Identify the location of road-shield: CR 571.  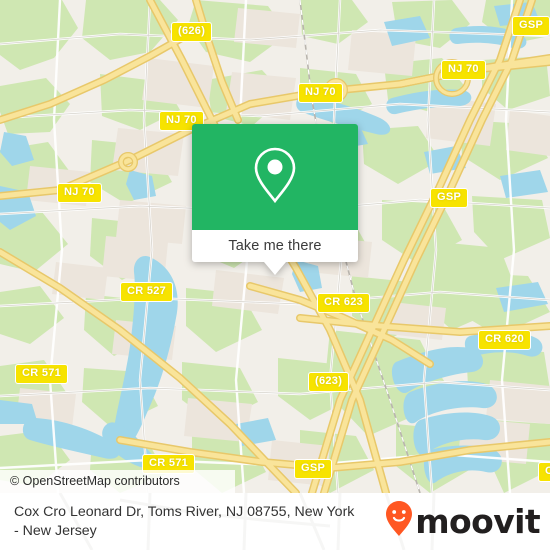
(42, 374).